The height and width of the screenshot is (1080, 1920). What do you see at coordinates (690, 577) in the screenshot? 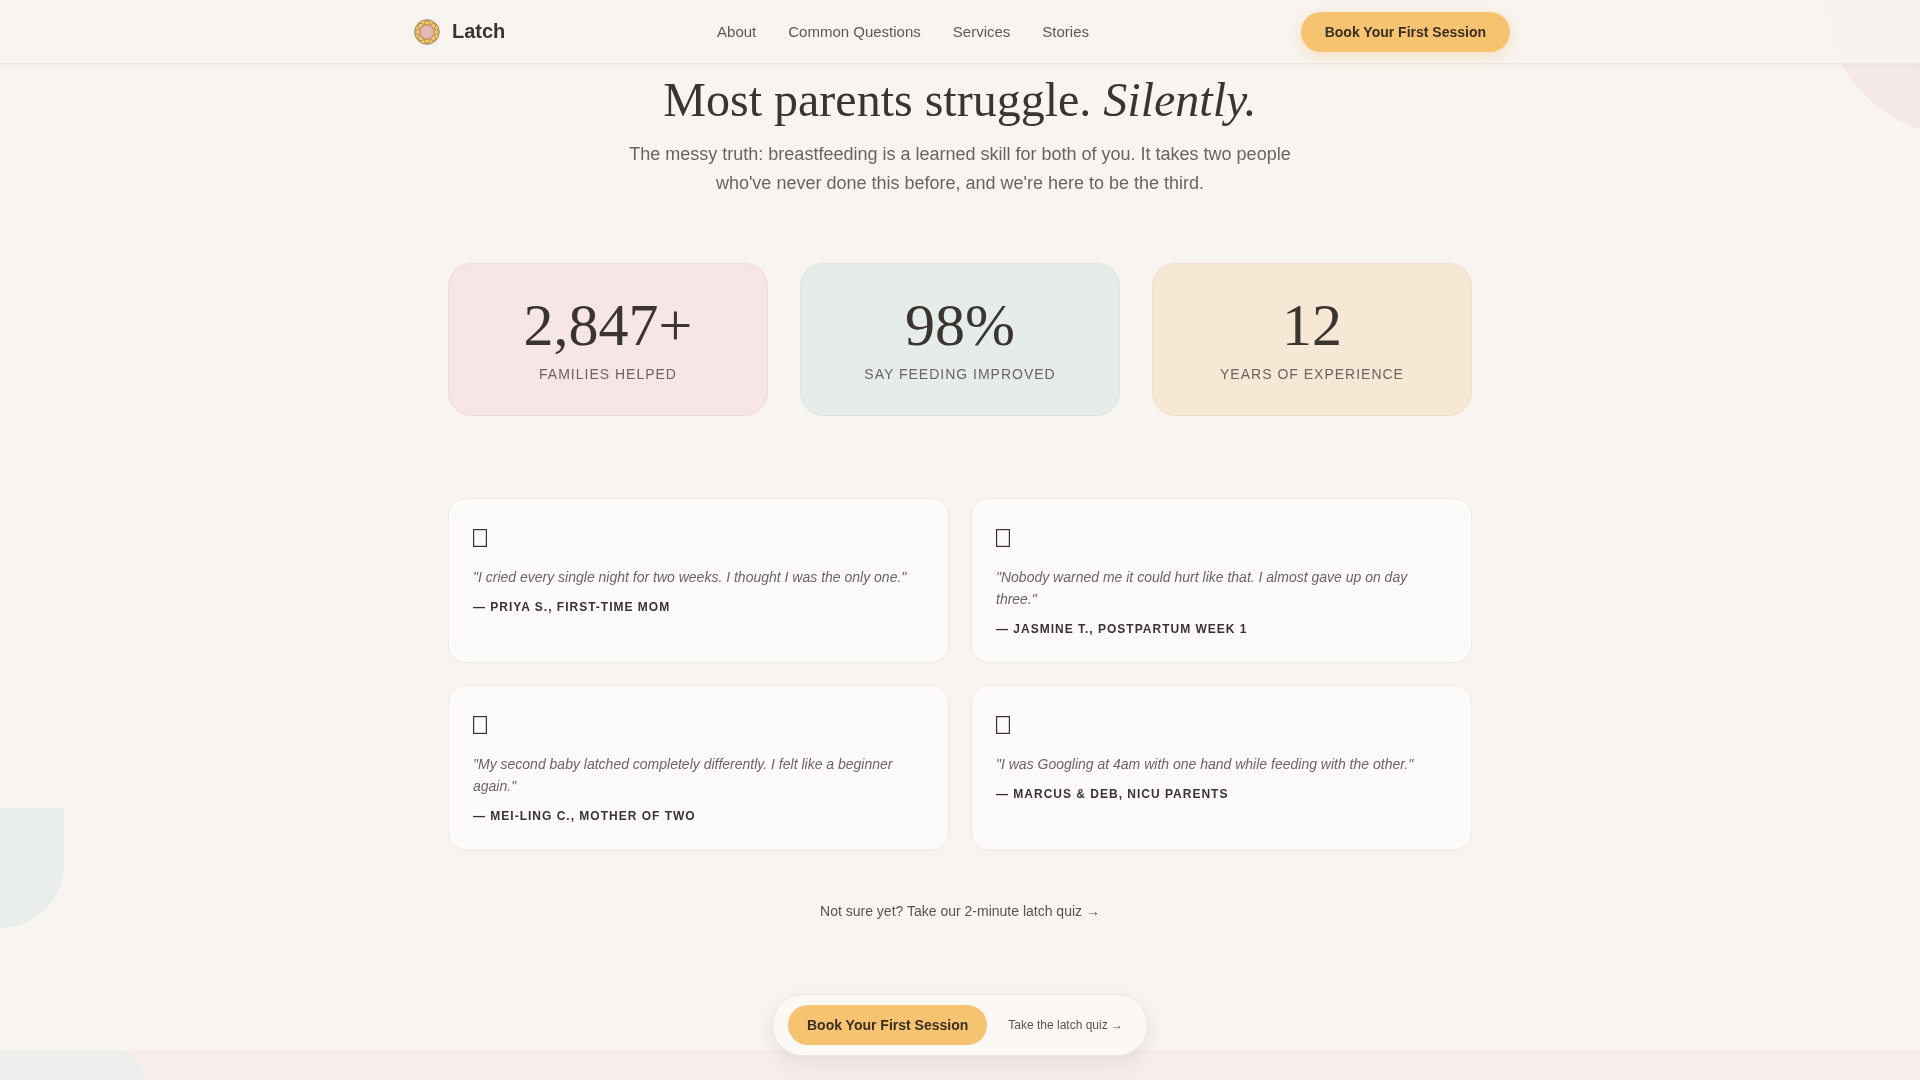
I see `testimonial-quote: "I cried every single night for two weeks. I thought I was the only one."` at bounding box center [690, 577].